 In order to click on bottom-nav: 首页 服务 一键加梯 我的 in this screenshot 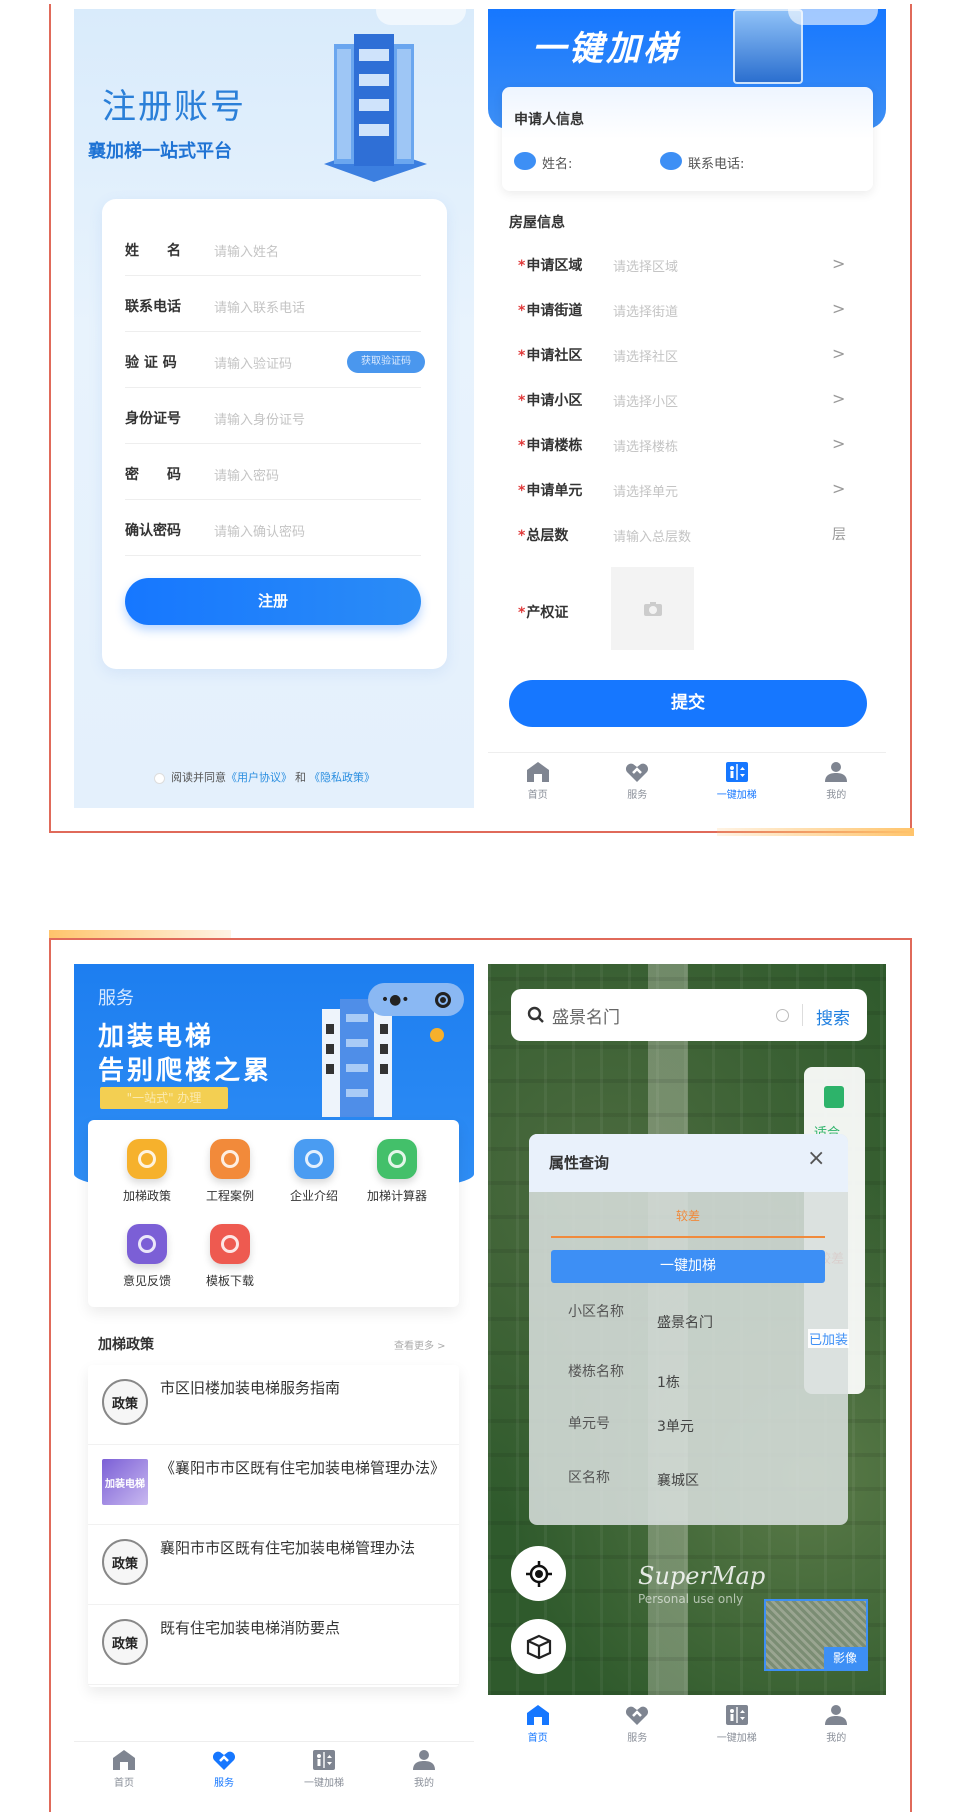, I will do `click(274, 1768)`.